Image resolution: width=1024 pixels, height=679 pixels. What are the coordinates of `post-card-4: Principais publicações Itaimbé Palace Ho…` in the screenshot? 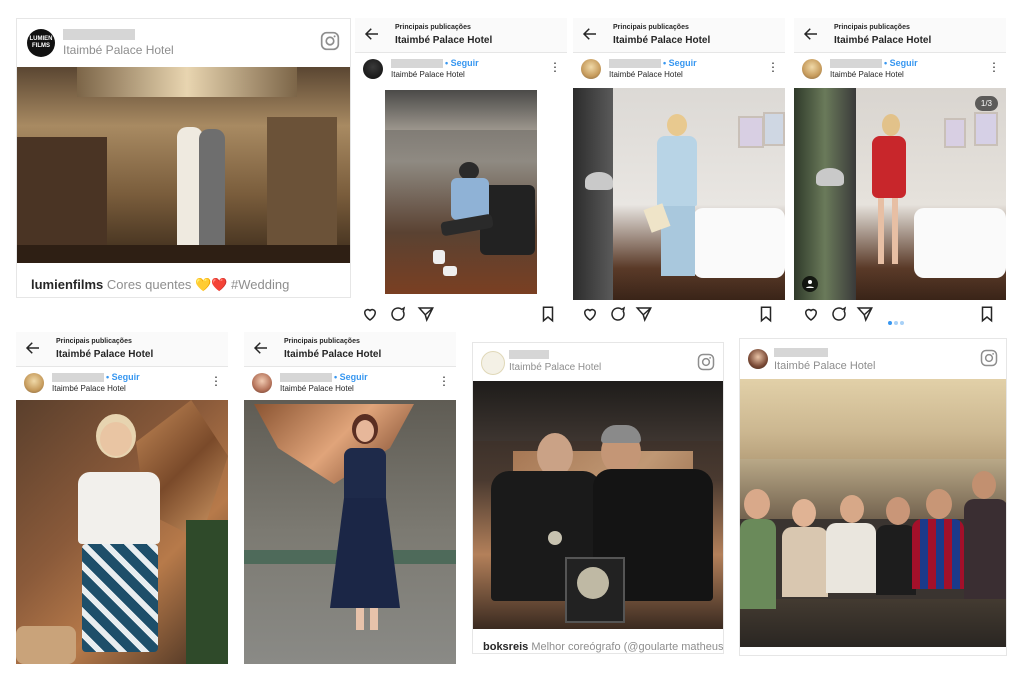 It's located at (900, 172).